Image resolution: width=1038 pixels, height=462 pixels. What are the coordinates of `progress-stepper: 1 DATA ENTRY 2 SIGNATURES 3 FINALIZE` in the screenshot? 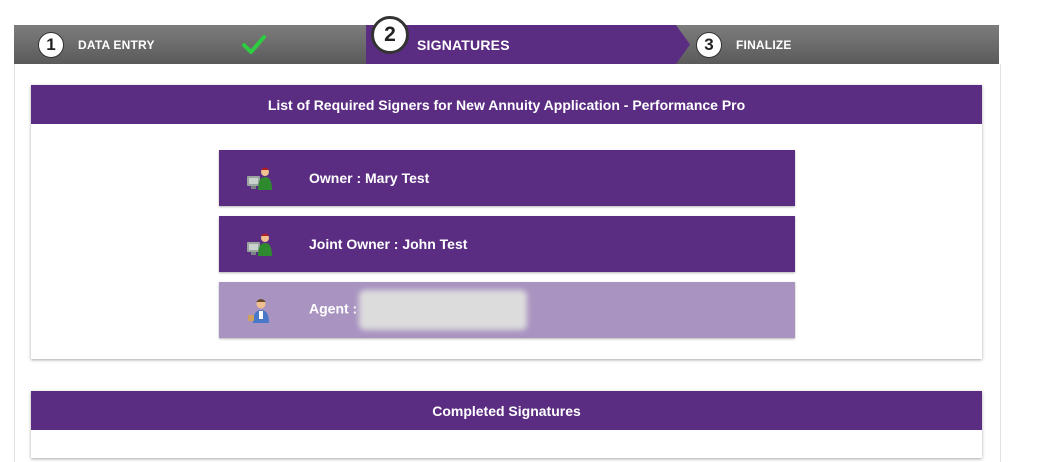 It's located at (506, 39).